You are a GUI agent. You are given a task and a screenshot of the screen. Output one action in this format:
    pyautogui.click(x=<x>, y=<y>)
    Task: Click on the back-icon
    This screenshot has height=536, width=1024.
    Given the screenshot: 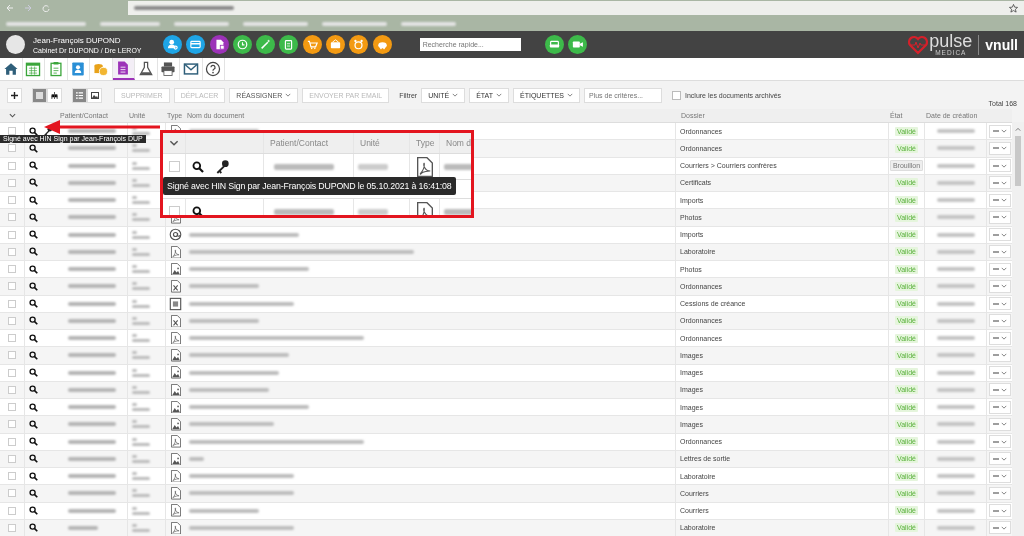 What is the action you would take?
    pyautogui.click(x=10, y=8)
    